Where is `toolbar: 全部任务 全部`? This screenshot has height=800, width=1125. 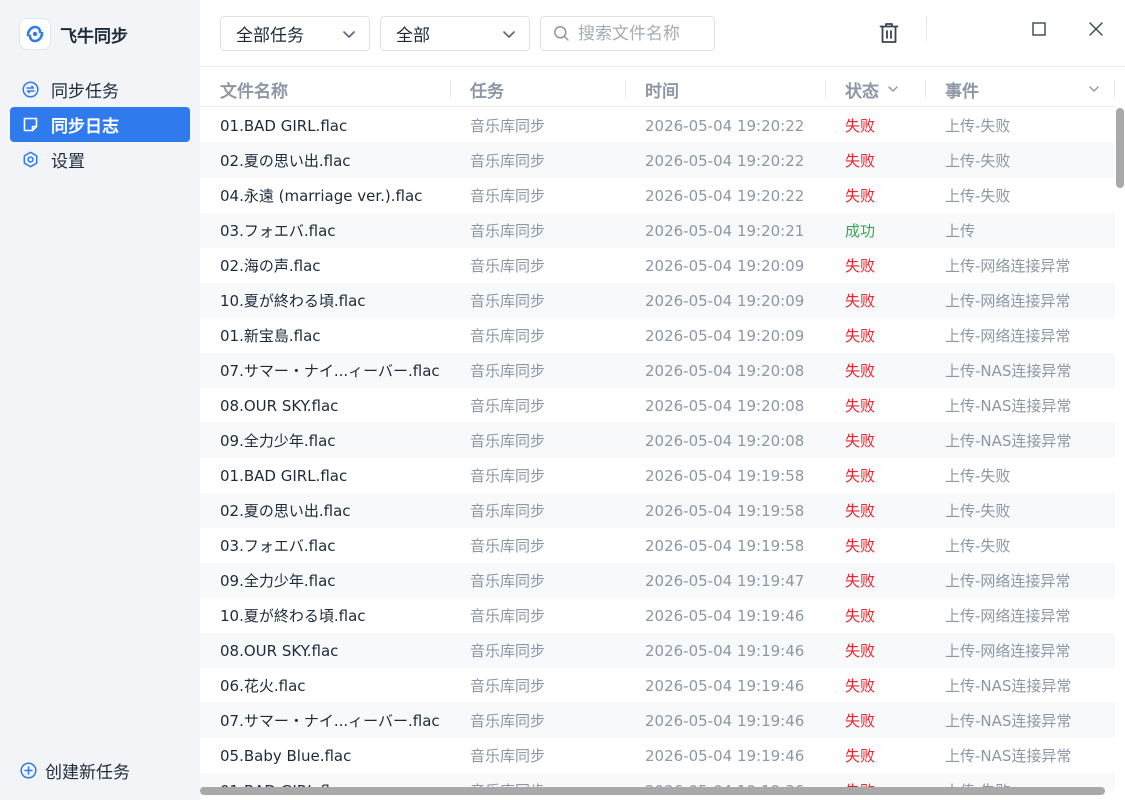 toolbar: 全部任务 全部 is located at coordinates (662, 33).